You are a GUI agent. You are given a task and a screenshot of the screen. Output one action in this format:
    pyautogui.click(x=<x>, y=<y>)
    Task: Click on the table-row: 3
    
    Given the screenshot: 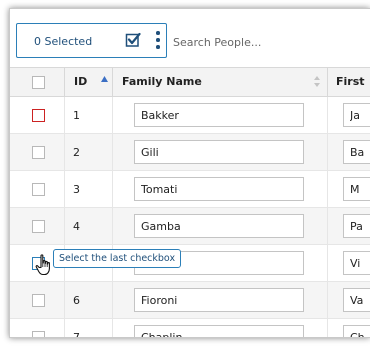 What is the action you would take?
    pyautogui.click(x=190, y=189)
    